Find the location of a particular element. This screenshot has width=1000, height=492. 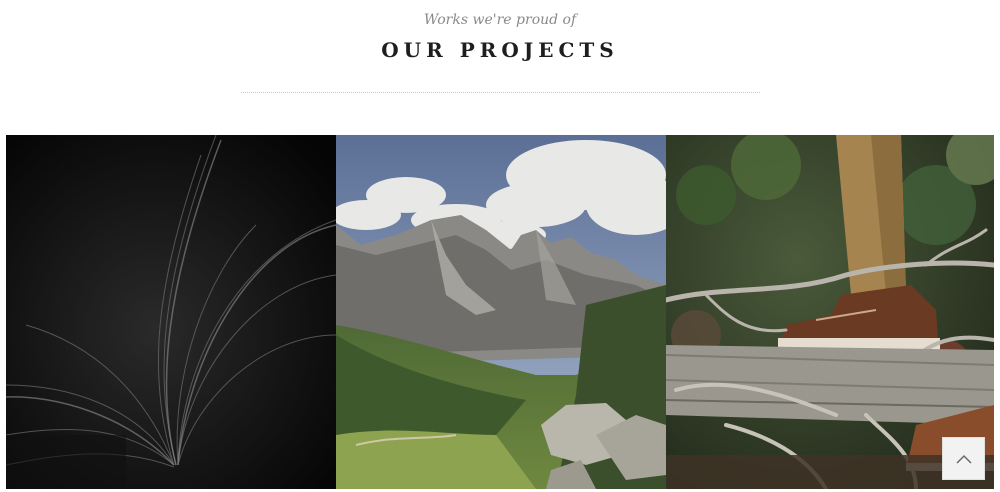

section-divider is located at coordinates (500, 92).